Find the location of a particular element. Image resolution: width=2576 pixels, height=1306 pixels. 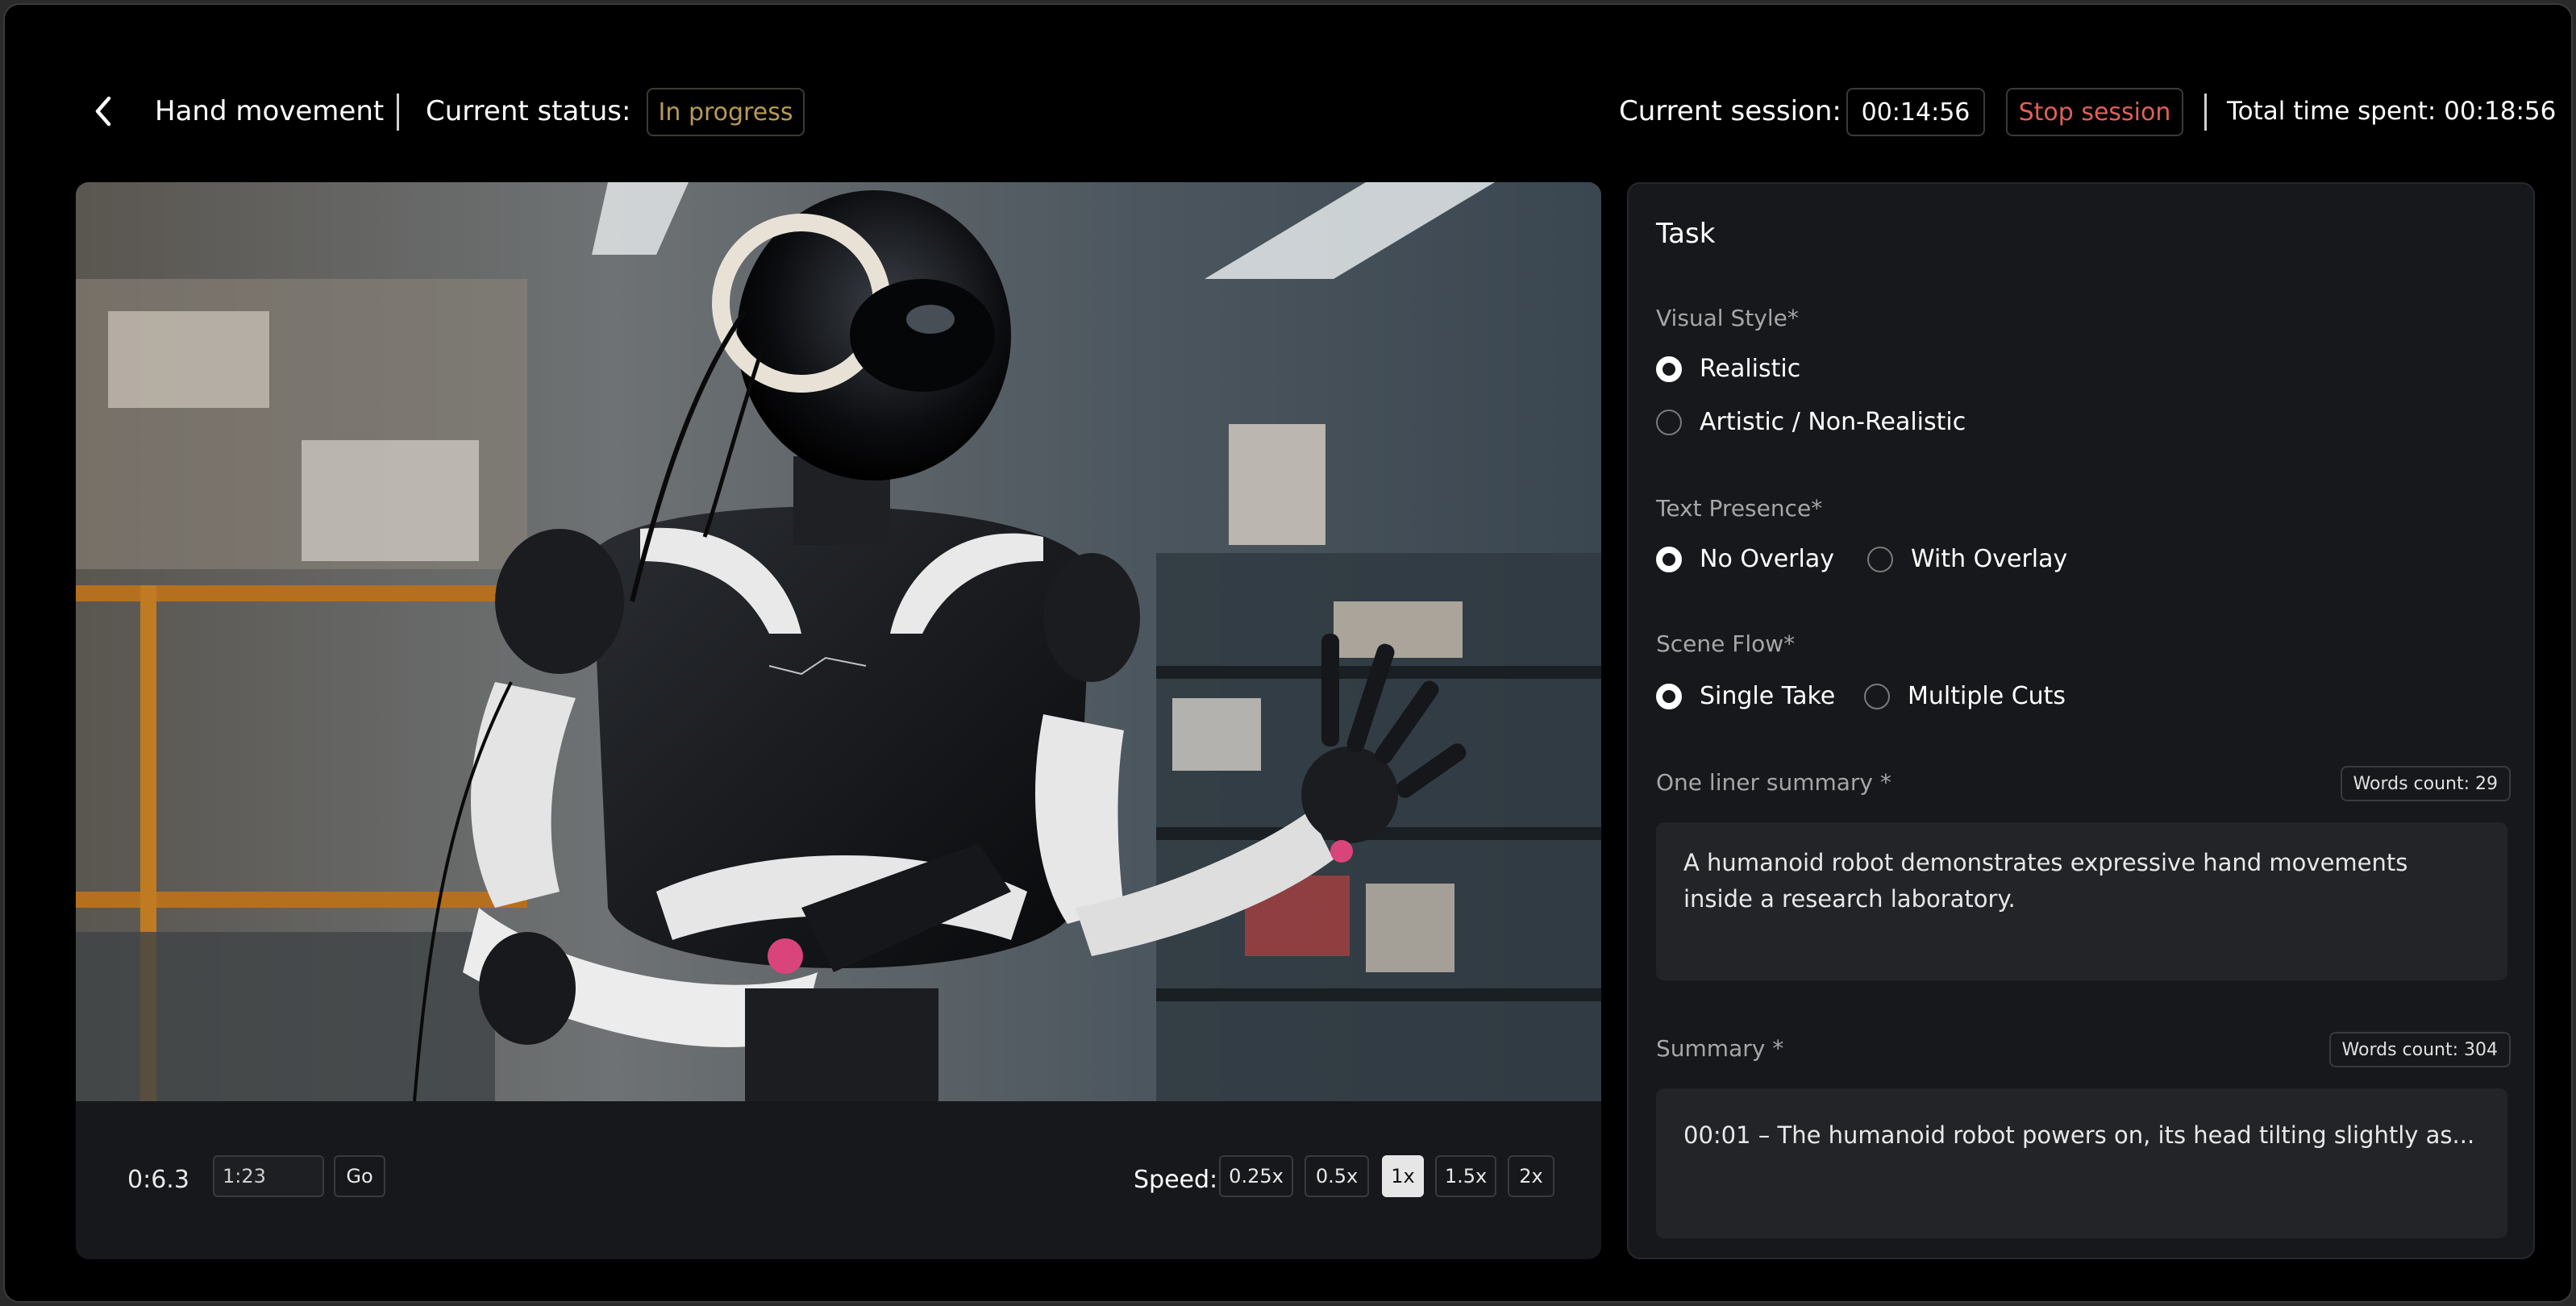

summary-label: Summary * is located at coordinates (1720, 1048).